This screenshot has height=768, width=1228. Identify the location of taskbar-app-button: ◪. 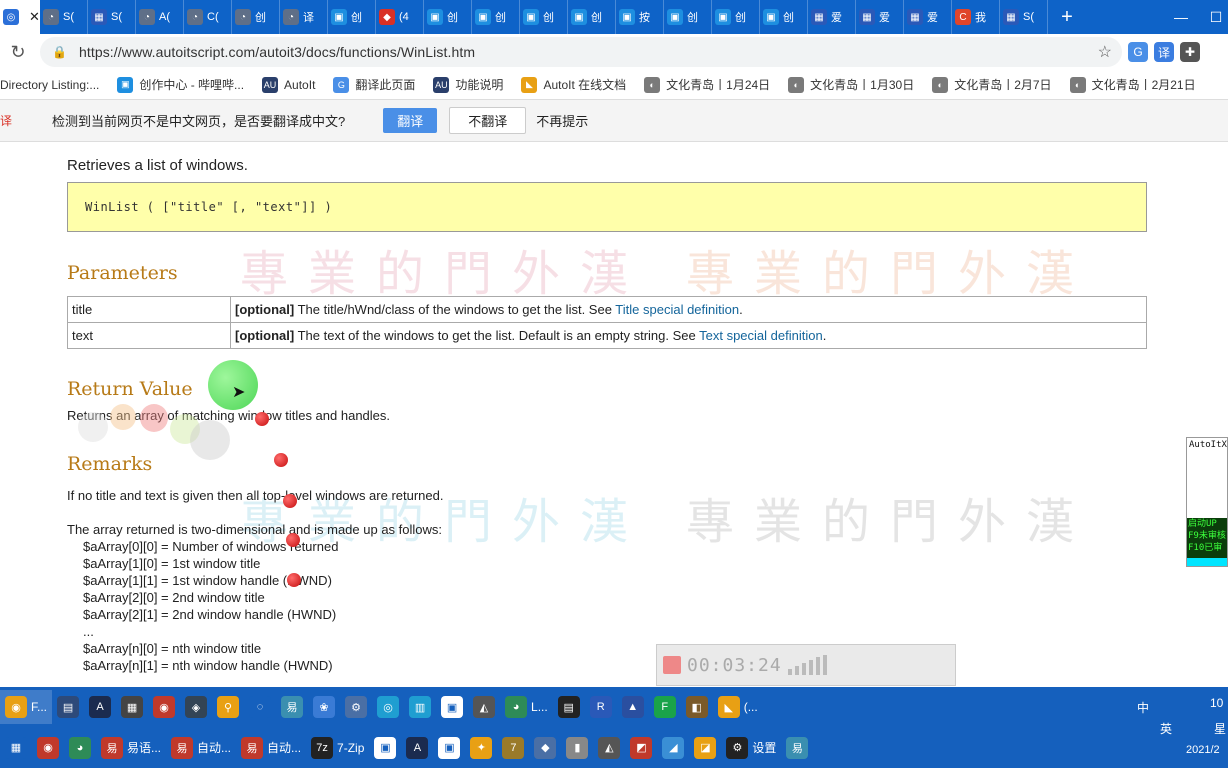
(705, 748).